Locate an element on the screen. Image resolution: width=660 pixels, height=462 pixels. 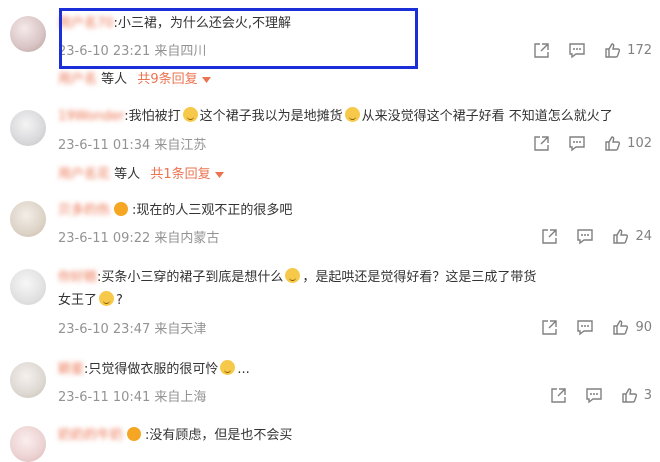
comment-text-line2-end: ? is located at coordinates (119, 300).